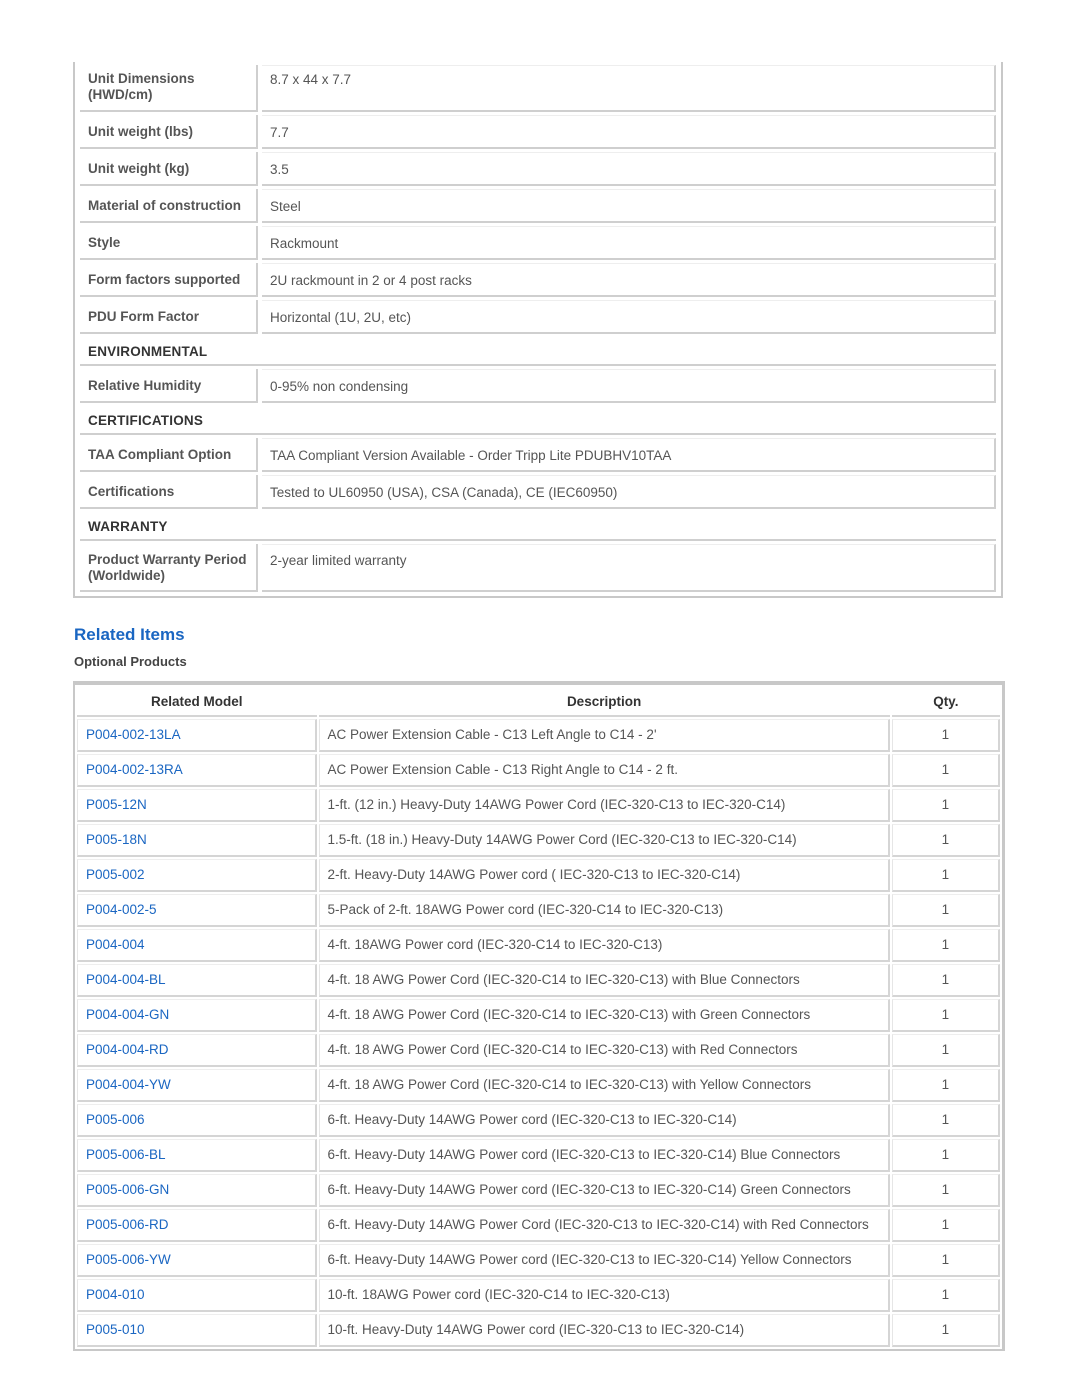  Describe the element at coordinates (169, 568) in the screenshot. I see `spec-label: Product Warranty Period (Worldwide)` at that location.